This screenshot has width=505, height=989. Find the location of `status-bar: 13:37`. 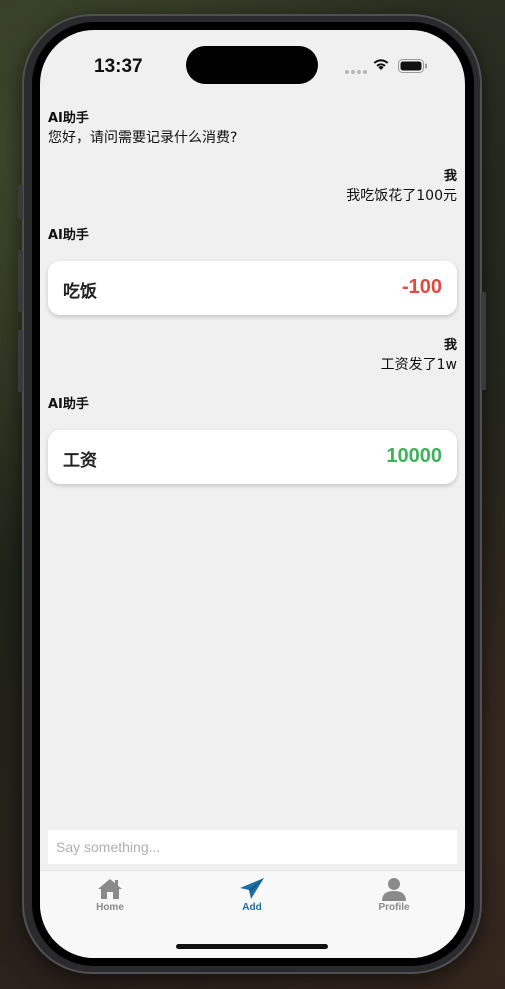

status-bar: 13:37 is located at coordinates (252, 66).